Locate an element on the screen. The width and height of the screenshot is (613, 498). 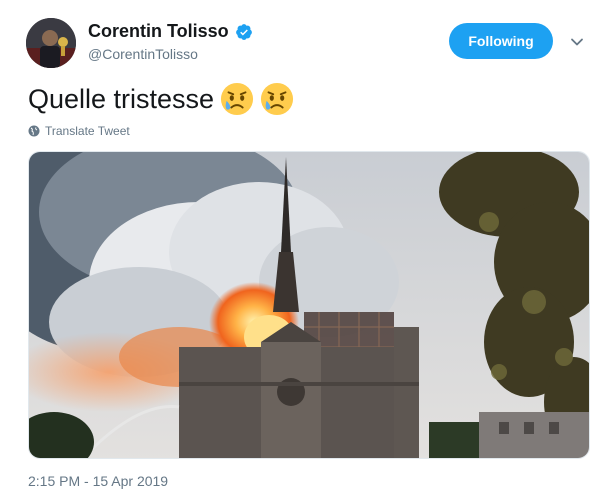
chevron-down-icon is located at coordinates (577, 42).